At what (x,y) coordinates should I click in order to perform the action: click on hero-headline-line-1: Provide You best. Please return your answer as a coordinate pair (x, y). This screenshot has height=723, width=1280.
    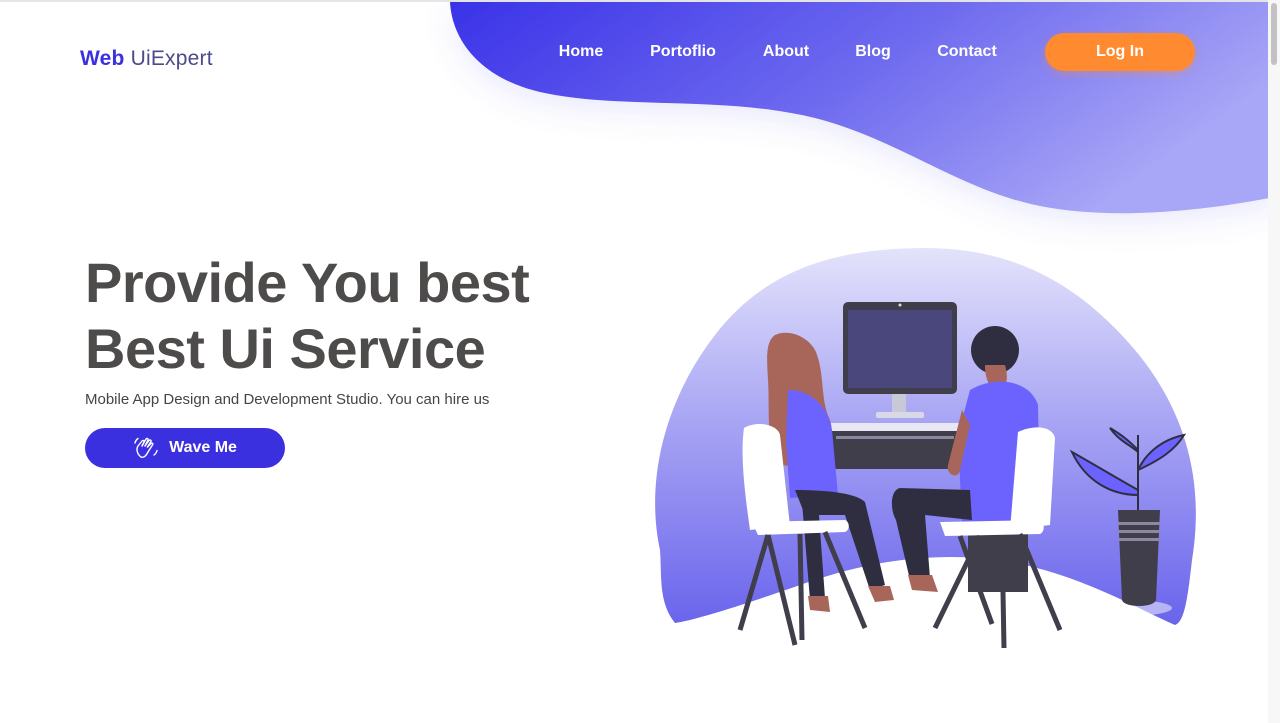
    Looking at the image, I should click on (307, 282).